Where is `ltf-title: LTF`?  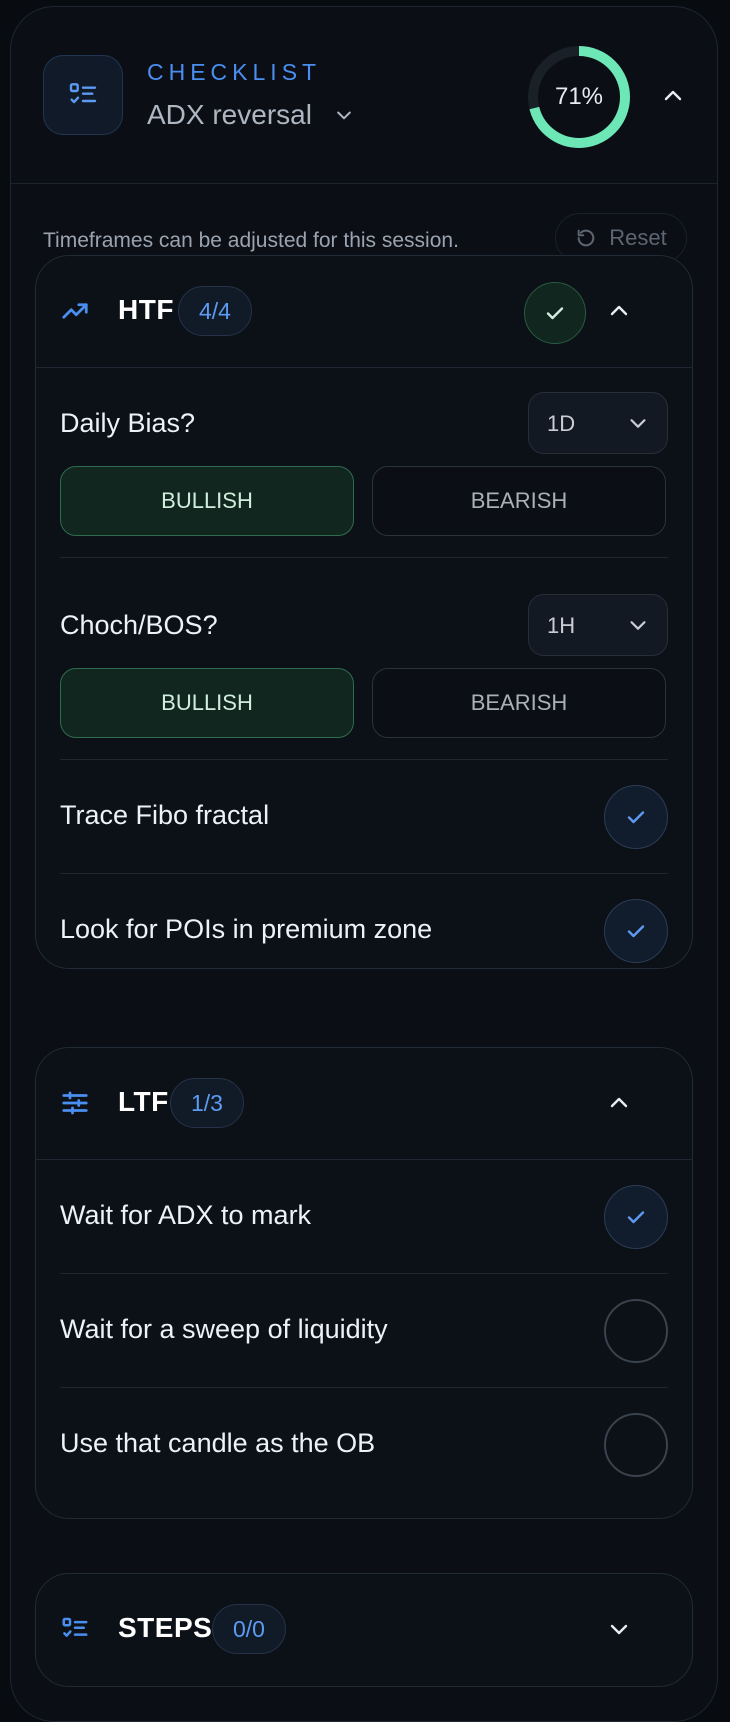 ltf-title: LTF is located at coordinates (143, 1101).